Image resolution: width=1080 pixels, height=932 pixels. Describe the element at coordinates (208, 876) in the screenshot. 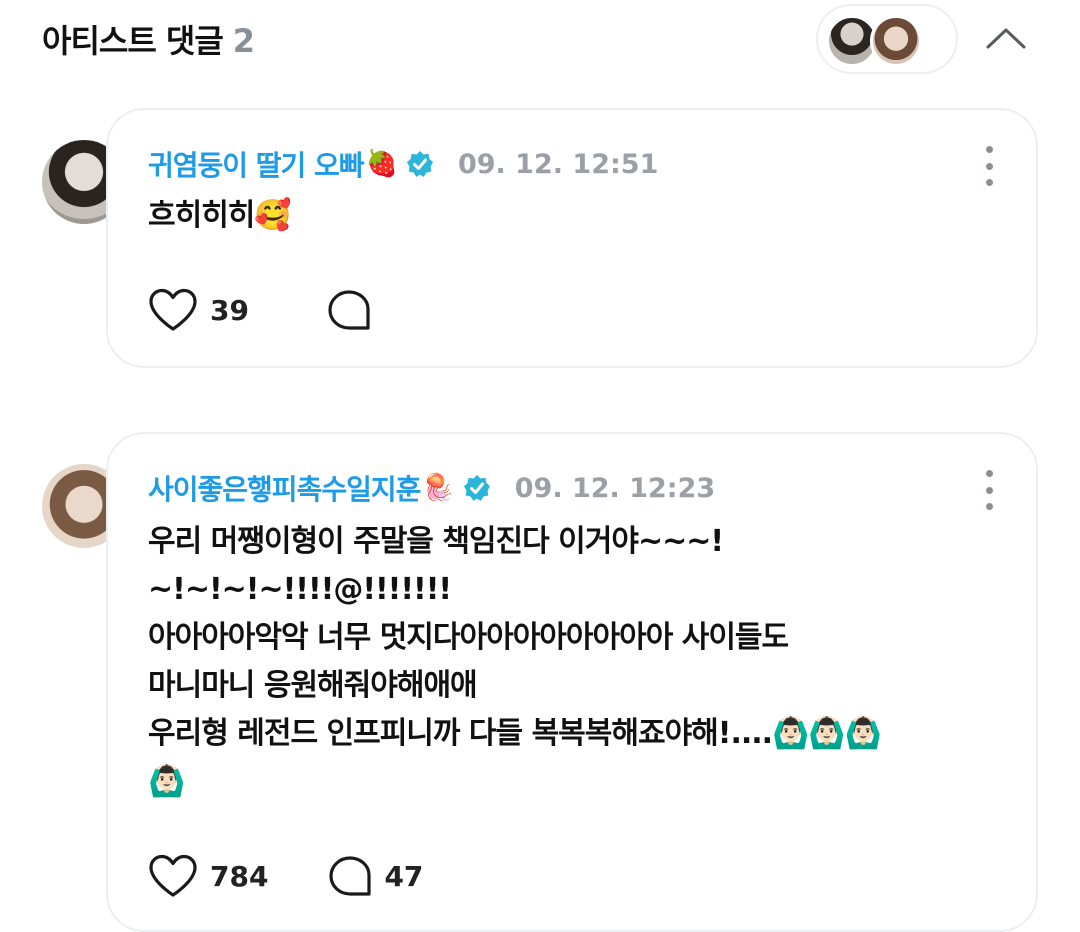

I see `like-button: 784` at that location.